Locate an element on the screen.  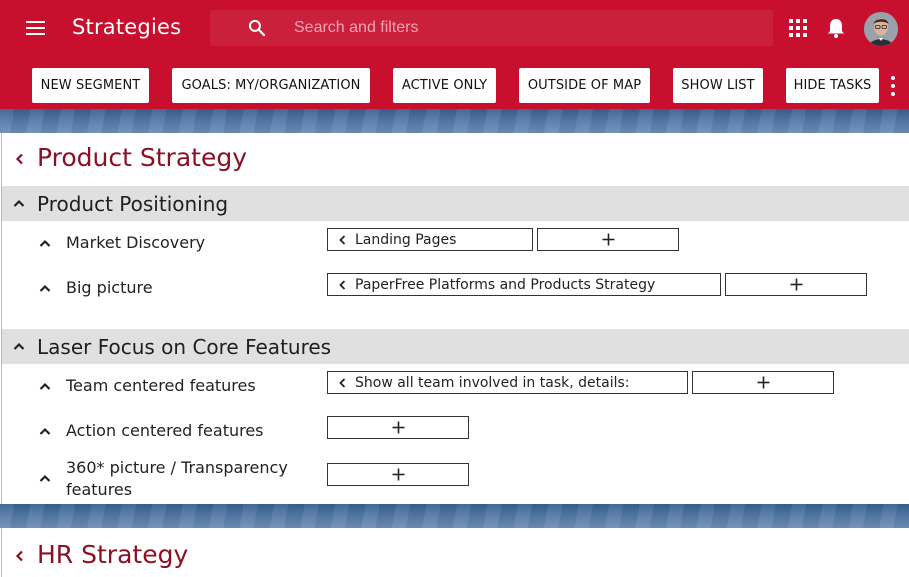
search-bar is located at coordinates (491, 28).